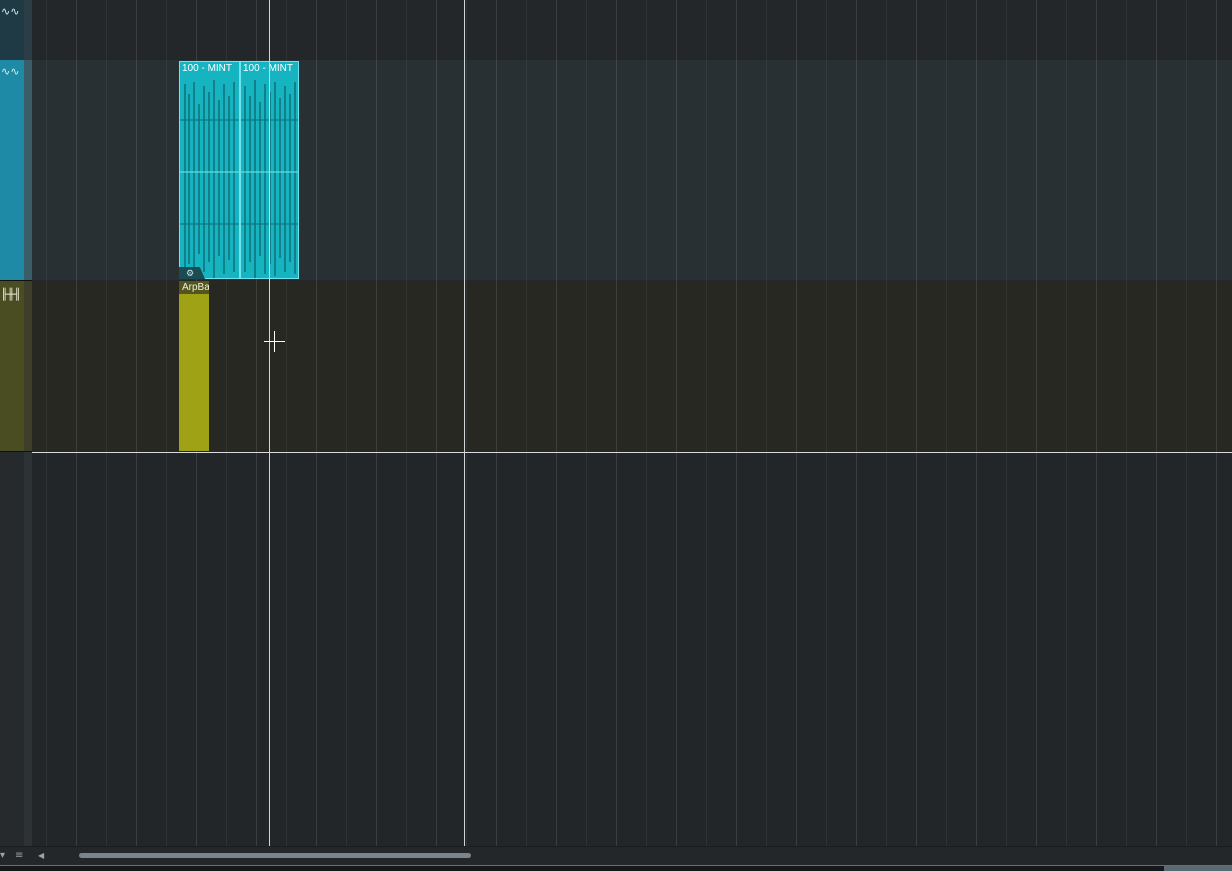  Describe the element at coordinates (11, 294) in the screenshot. I see `keyboard-icon: ╟╫╢` at that location.